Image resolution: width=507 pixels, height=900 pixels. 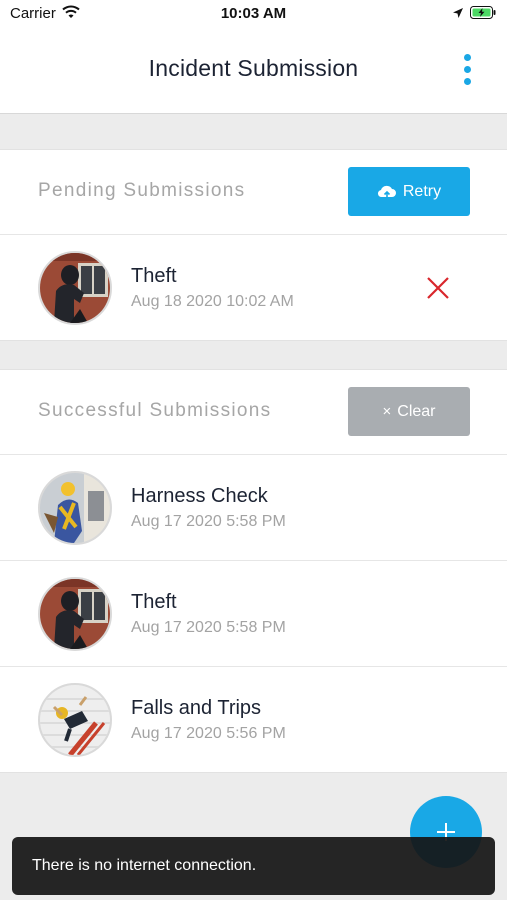 I want to click on battery-charging-icon, so click(x=483, y=15).